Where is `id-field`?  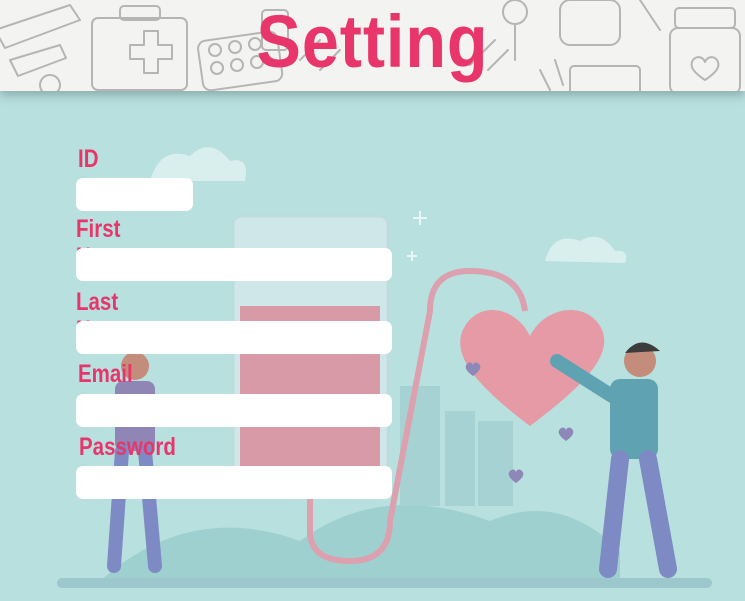
id-field is located at coordinates (134, 194).